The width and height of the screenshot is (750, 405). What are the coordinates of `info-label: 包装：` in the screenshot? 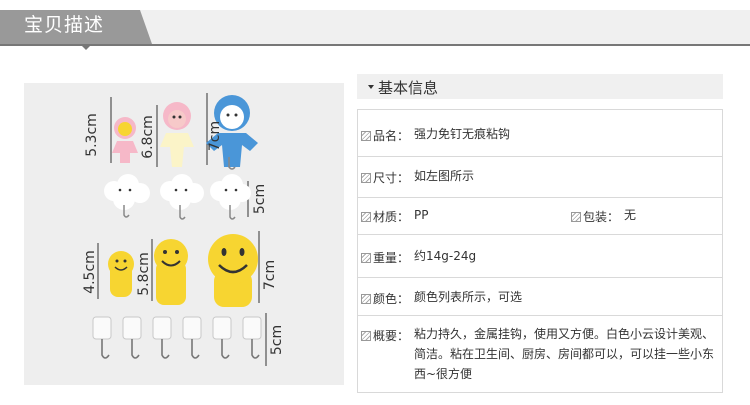 It's located at (601, 217).